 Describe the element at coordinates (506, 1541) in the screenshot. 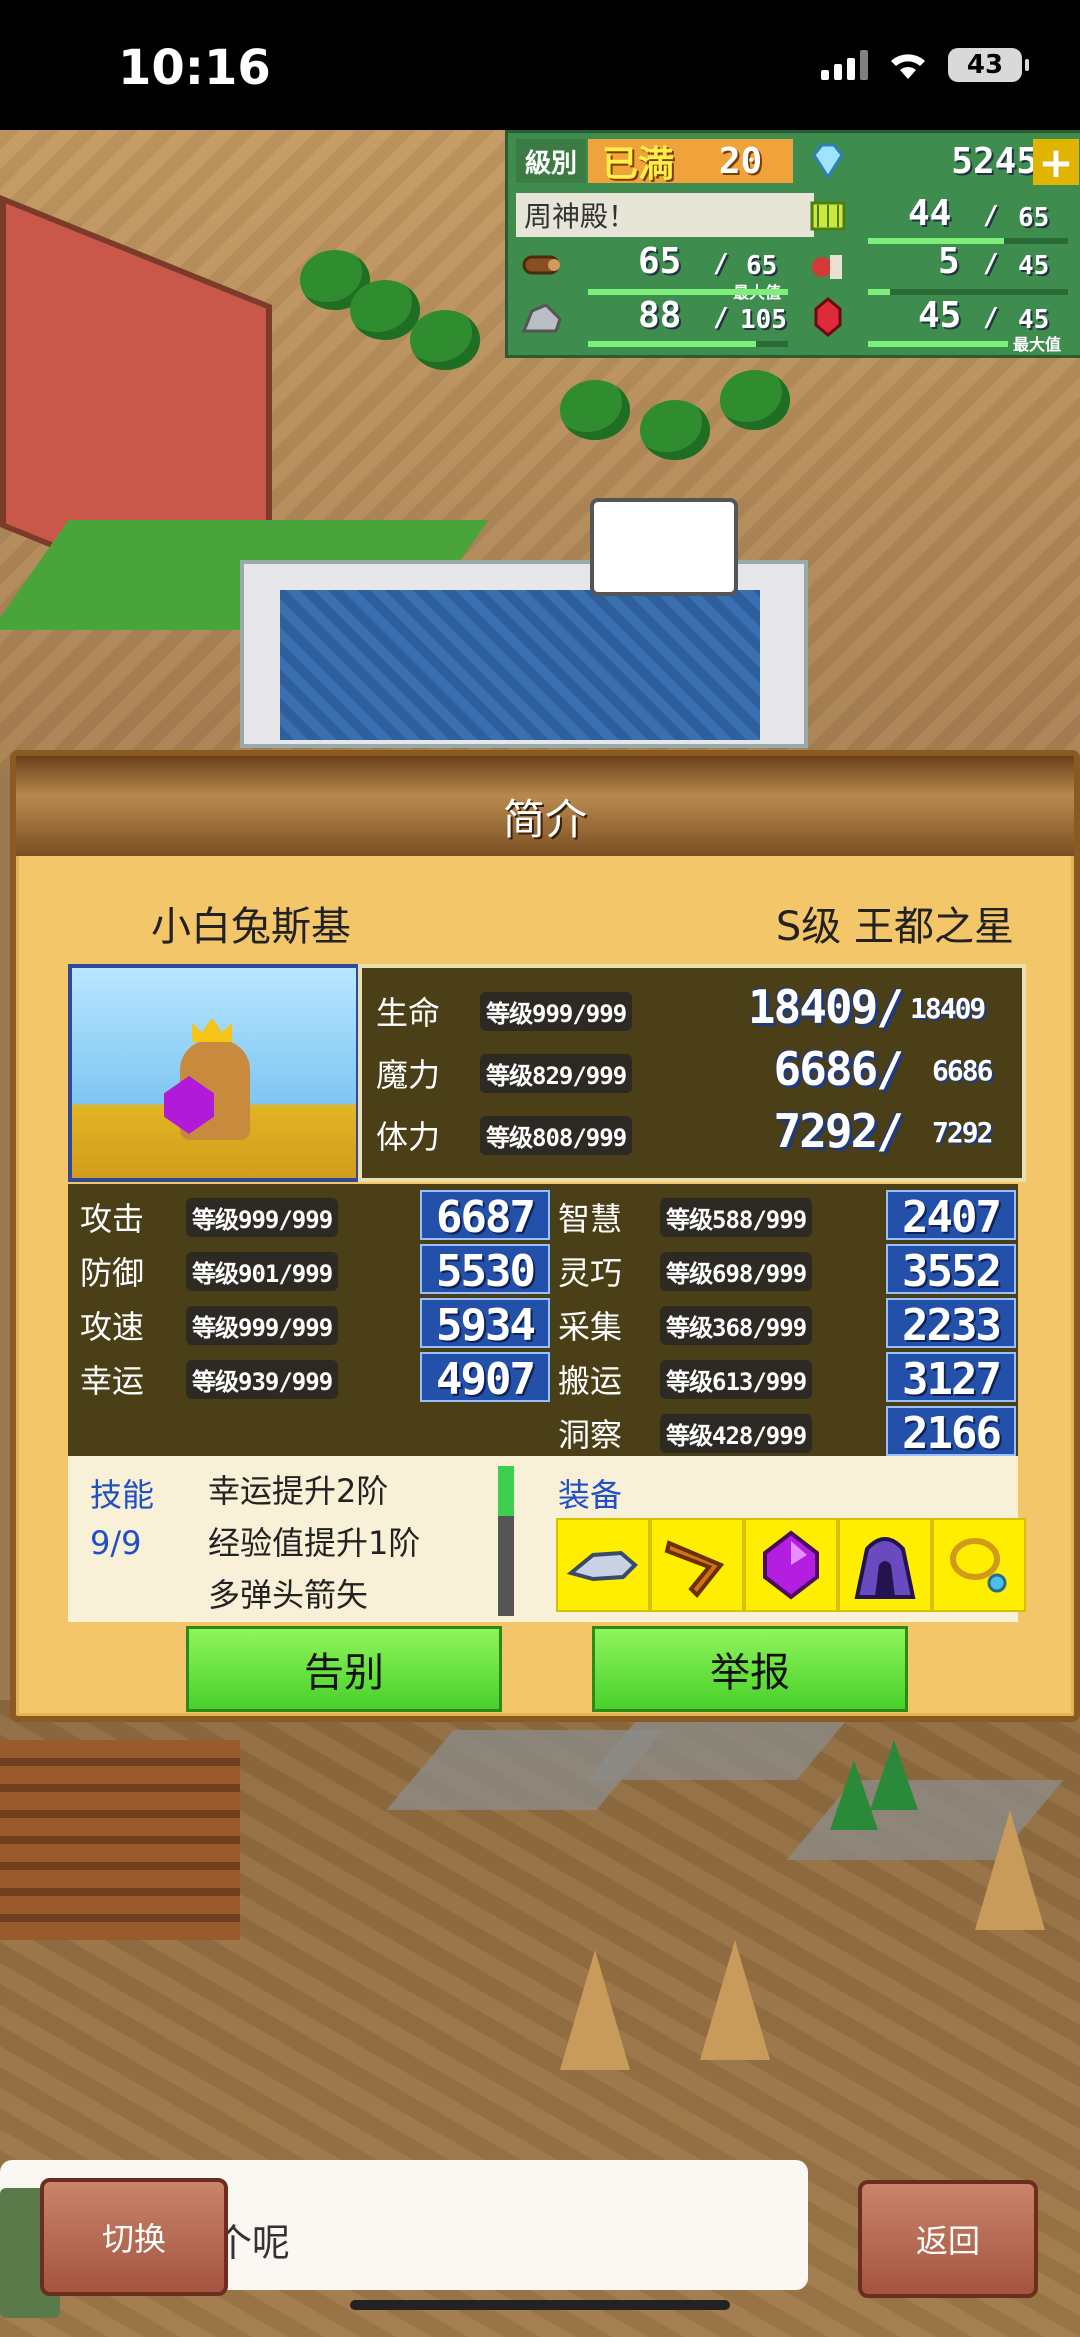

I see `skills-scrollbar` at that location.